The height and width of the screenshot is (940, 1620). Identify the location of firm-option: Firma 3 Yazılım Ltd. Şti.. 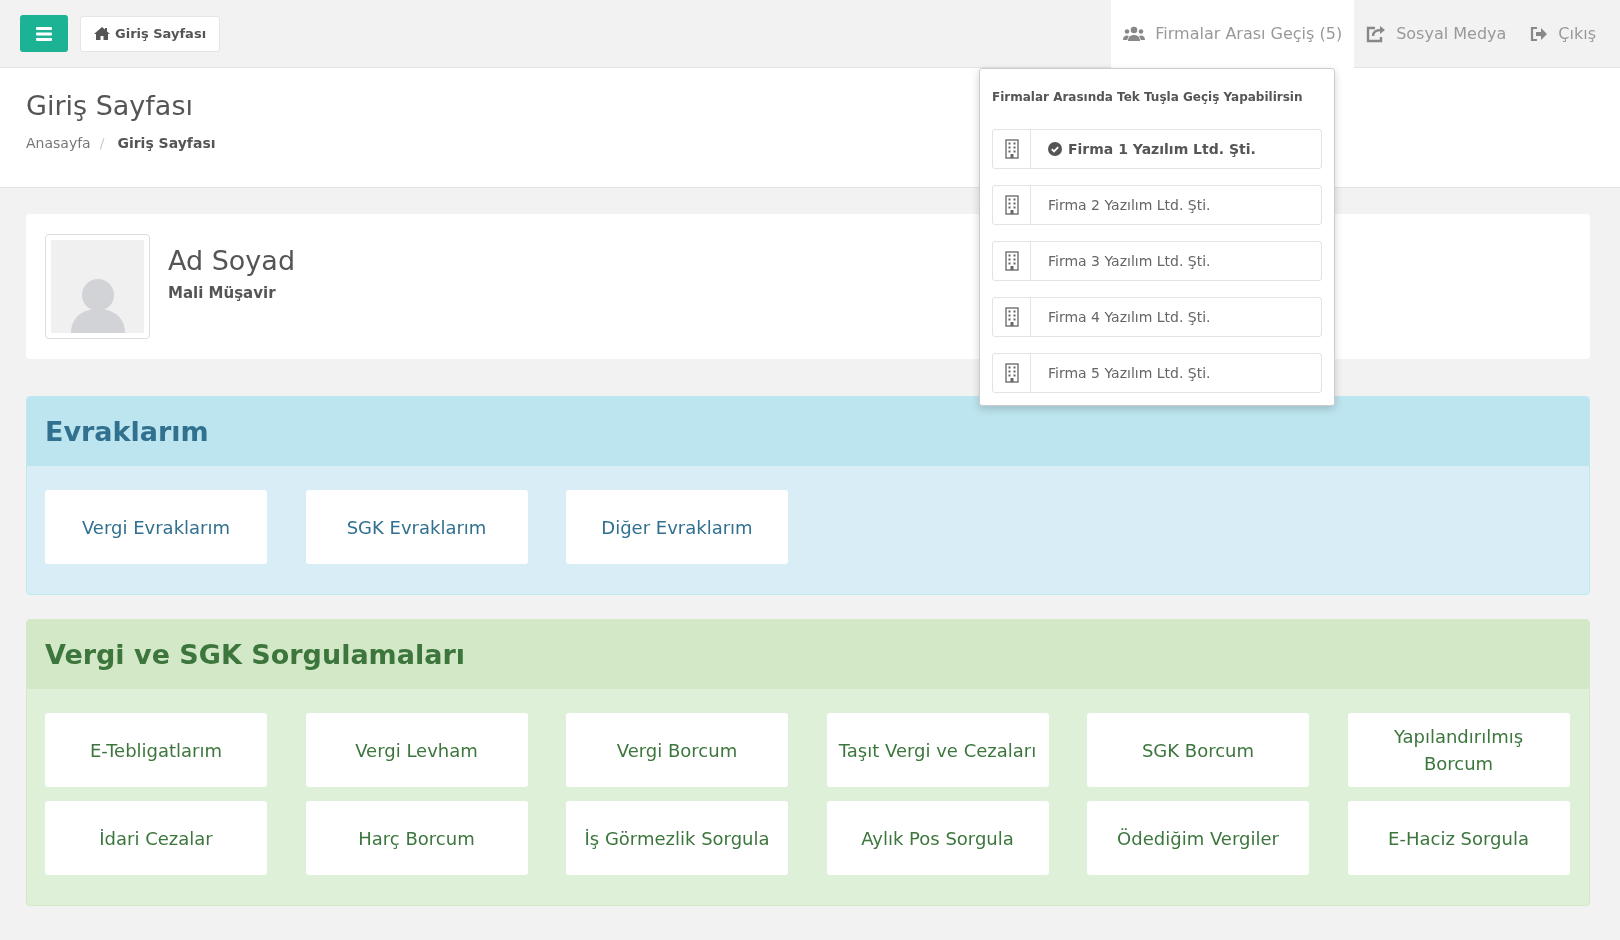
(1157, 261).